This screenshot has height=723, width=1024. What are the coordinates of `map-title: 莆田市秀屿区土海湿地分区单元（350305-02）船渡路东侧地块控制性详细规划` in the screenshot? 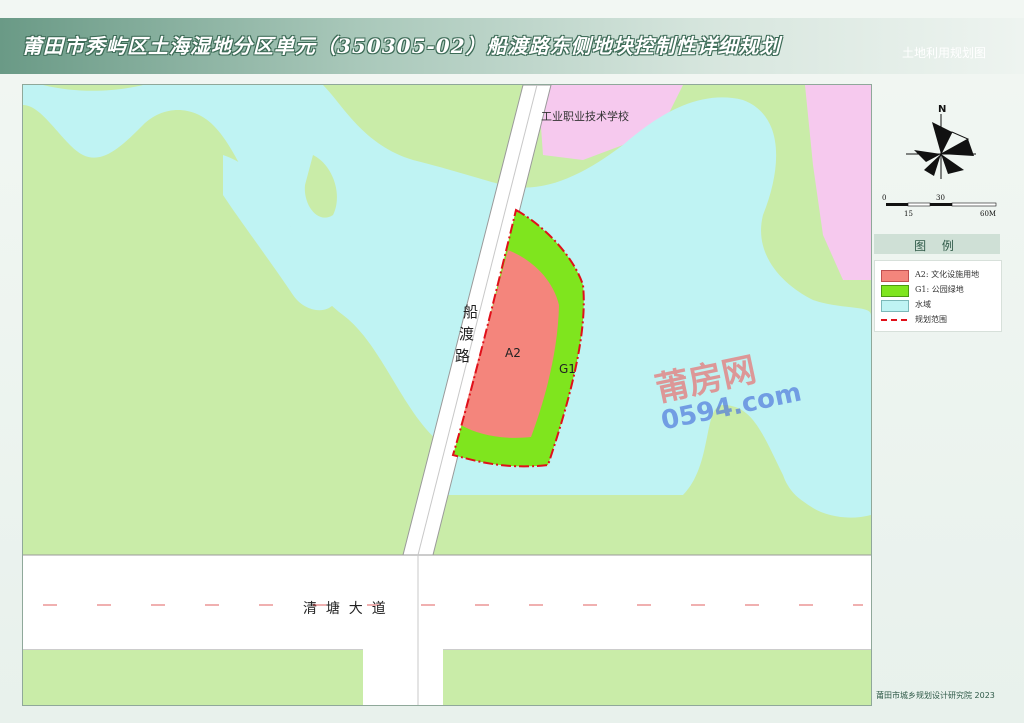 It's located at (401, 46).